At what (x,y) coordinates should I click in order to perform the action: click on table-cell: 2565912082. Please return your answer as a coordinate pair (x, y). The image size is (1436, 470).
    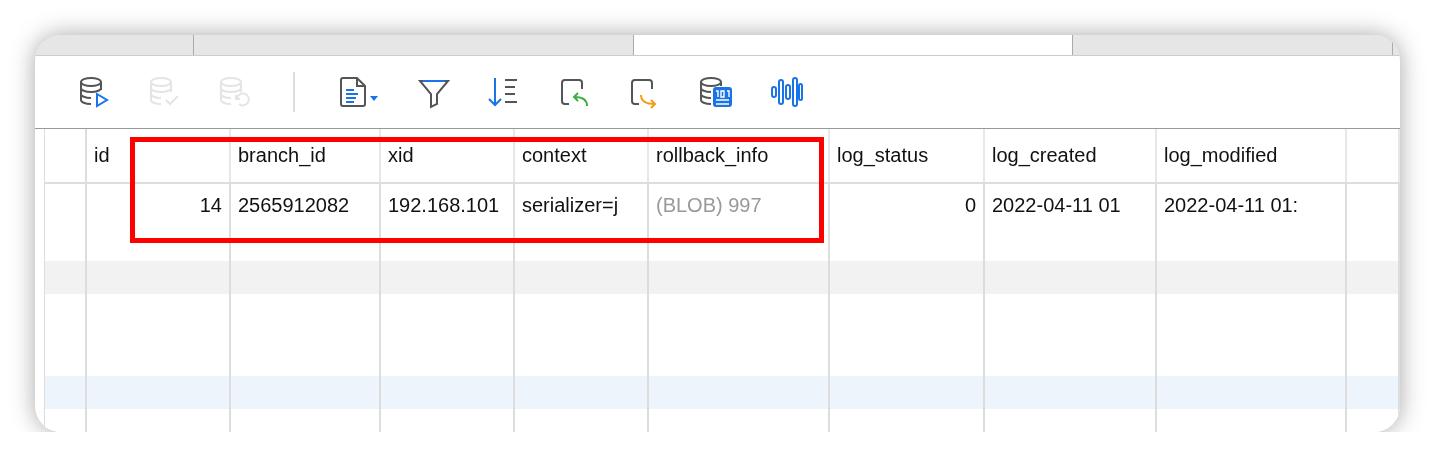
    Looking at the image, I should click on (306, 212).